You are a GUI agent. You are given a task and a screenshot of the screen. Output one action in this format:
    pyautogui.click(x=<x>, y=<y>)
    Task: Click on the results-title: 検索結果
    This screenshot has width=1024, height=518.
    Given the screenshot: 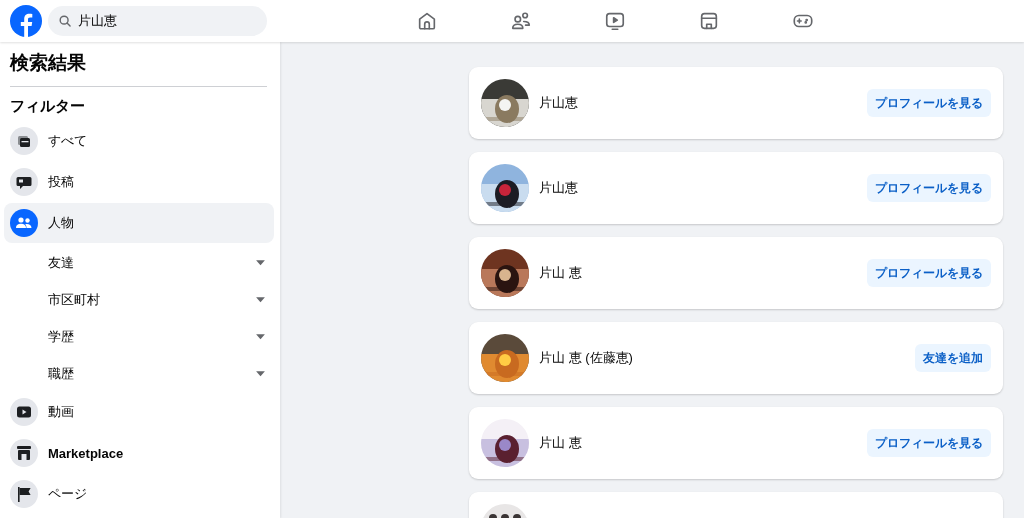 What is the action you would take?
    pyautogui.click(x=48, y=63)
    